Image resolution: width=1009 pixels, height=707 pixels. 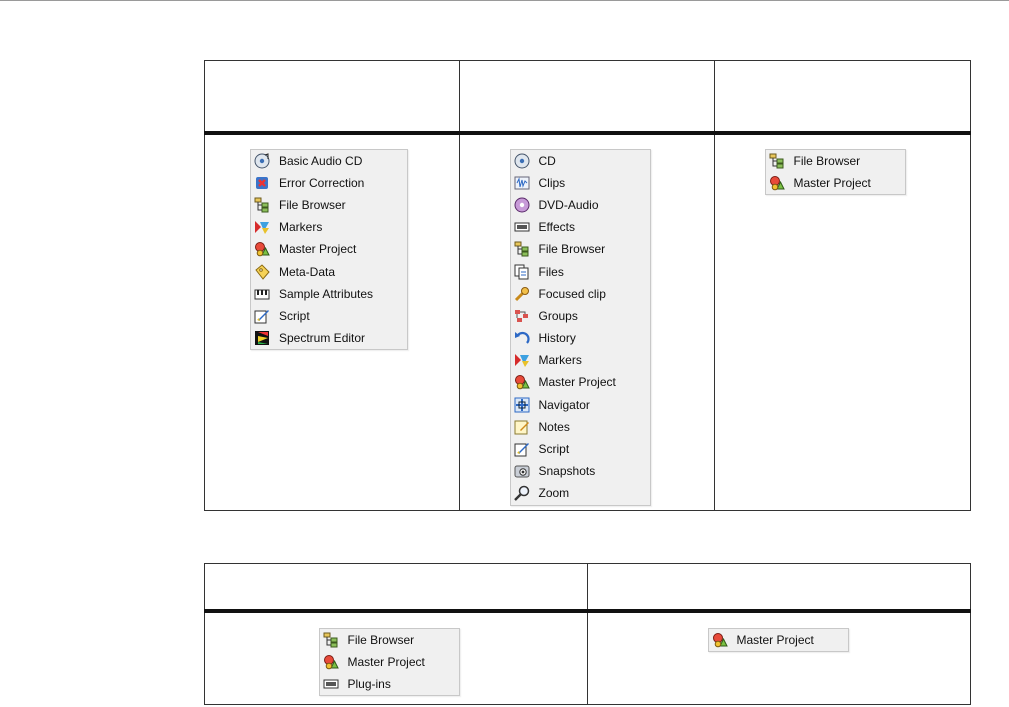 I want to click on menu-item: Sample Attributes, so click(x=329, y=294).